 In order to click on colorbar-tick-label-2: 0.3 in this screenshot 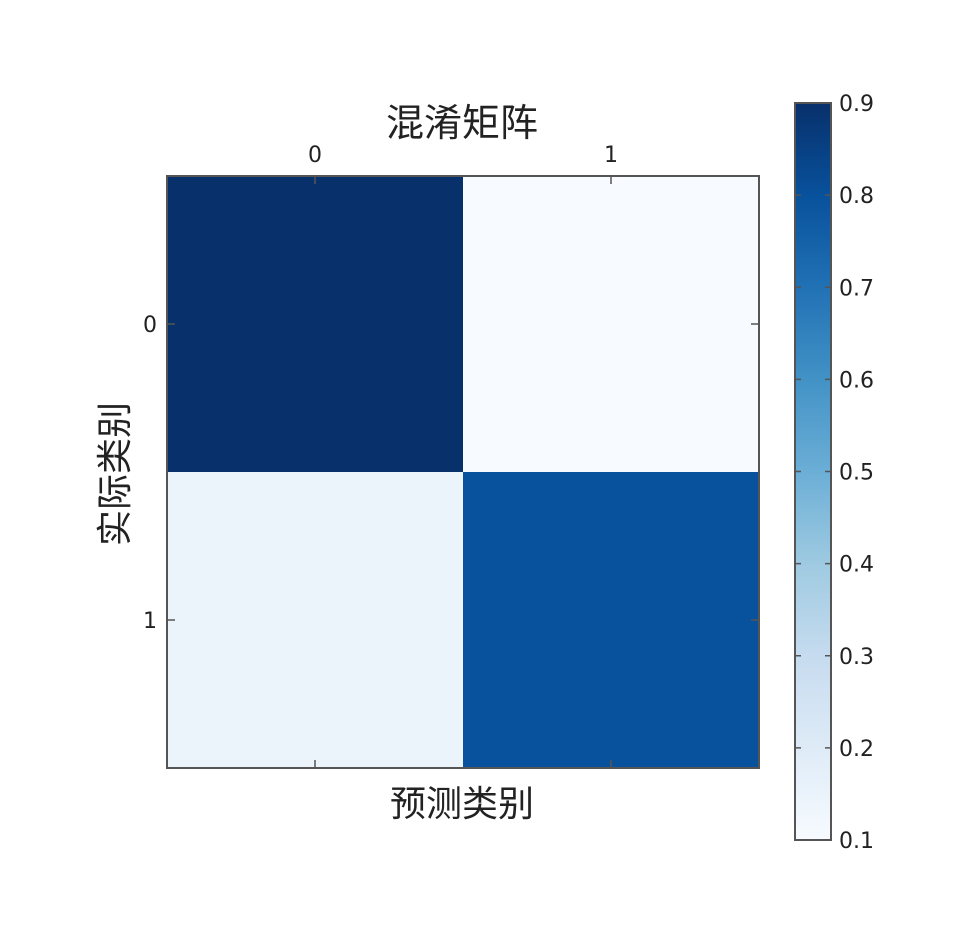, I will do `click(856, 657)`.